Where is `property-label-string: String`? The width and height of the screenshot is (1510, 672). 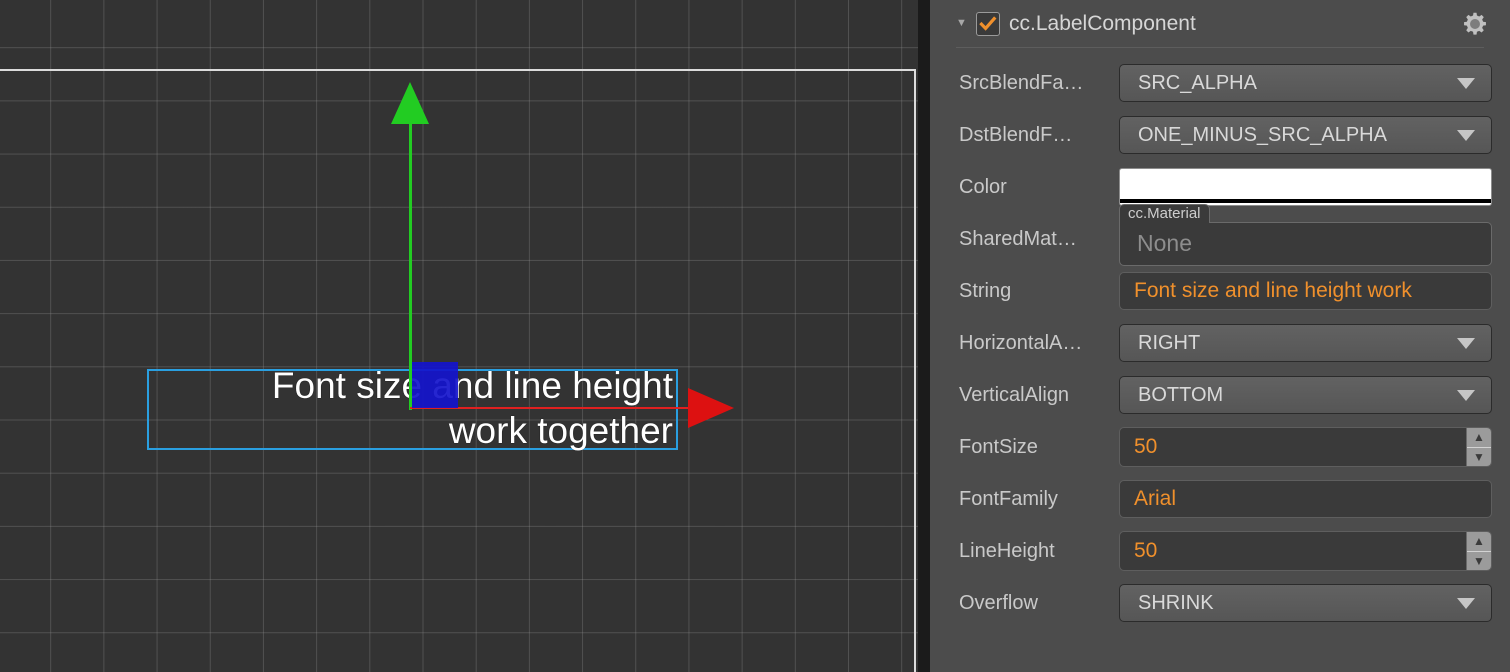 property-label-string: String is located at coordinates (985, 290).